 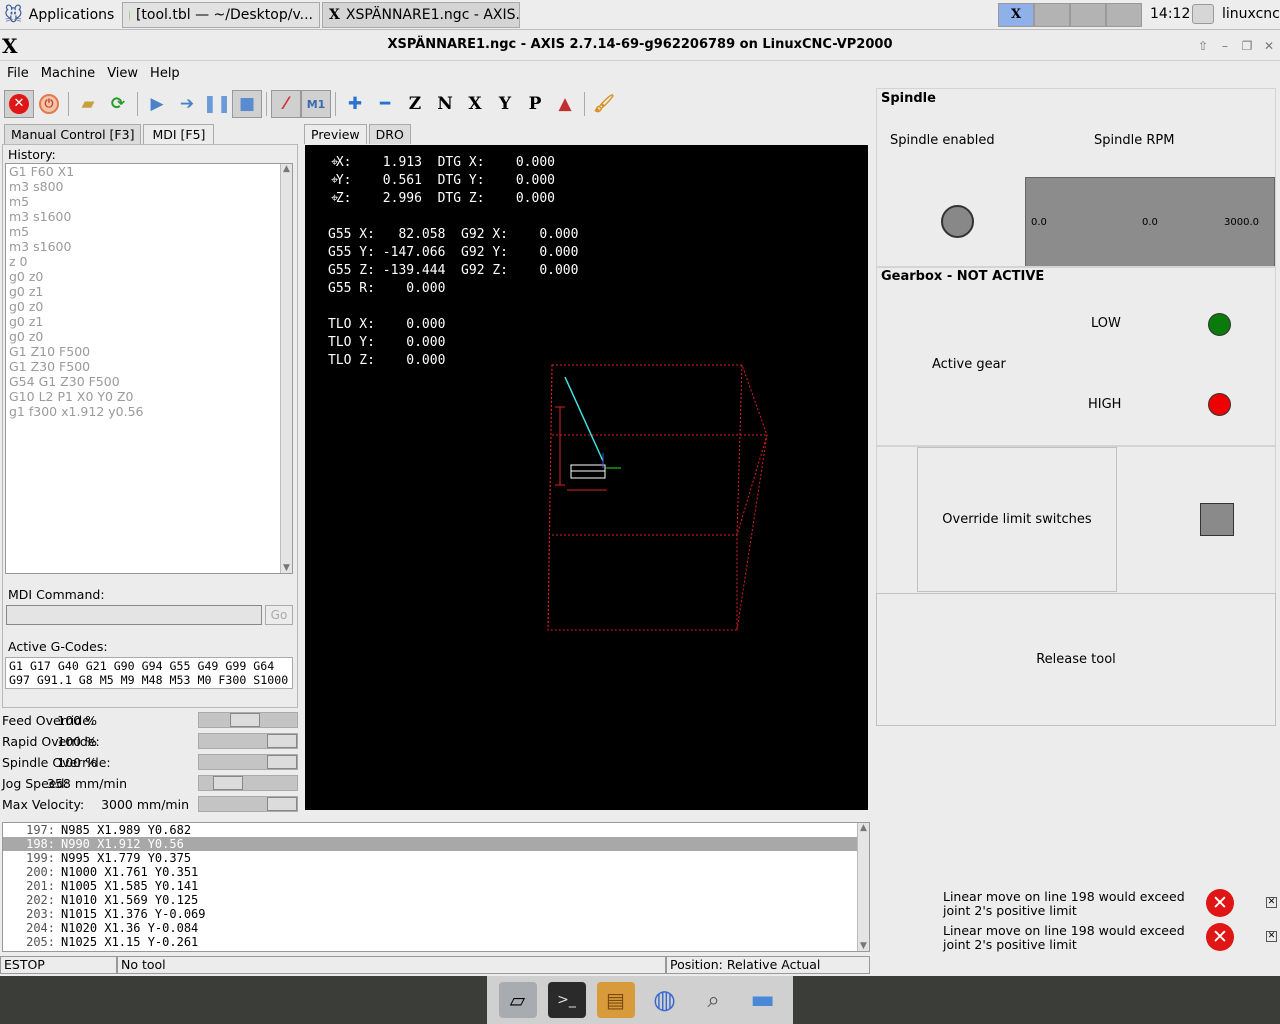 I want to click on gcode-line-number: 204:, so click(x=40, y=928).